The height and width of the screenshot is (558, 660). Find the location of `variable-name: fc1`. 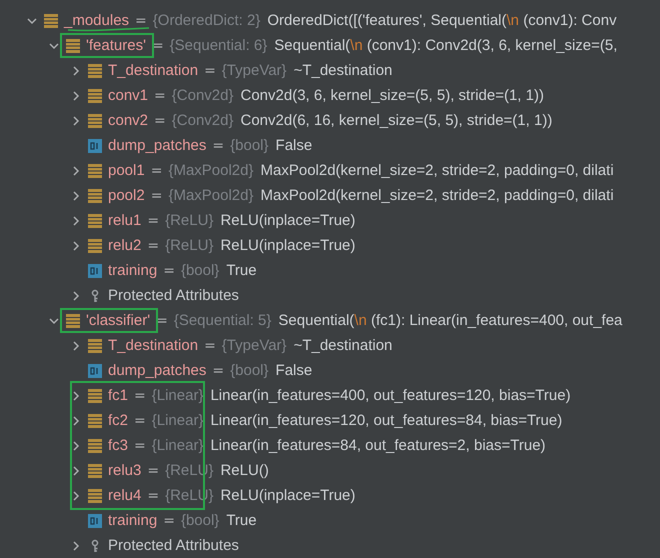

variable-name: fc1 is located at coordinates (118, 395).